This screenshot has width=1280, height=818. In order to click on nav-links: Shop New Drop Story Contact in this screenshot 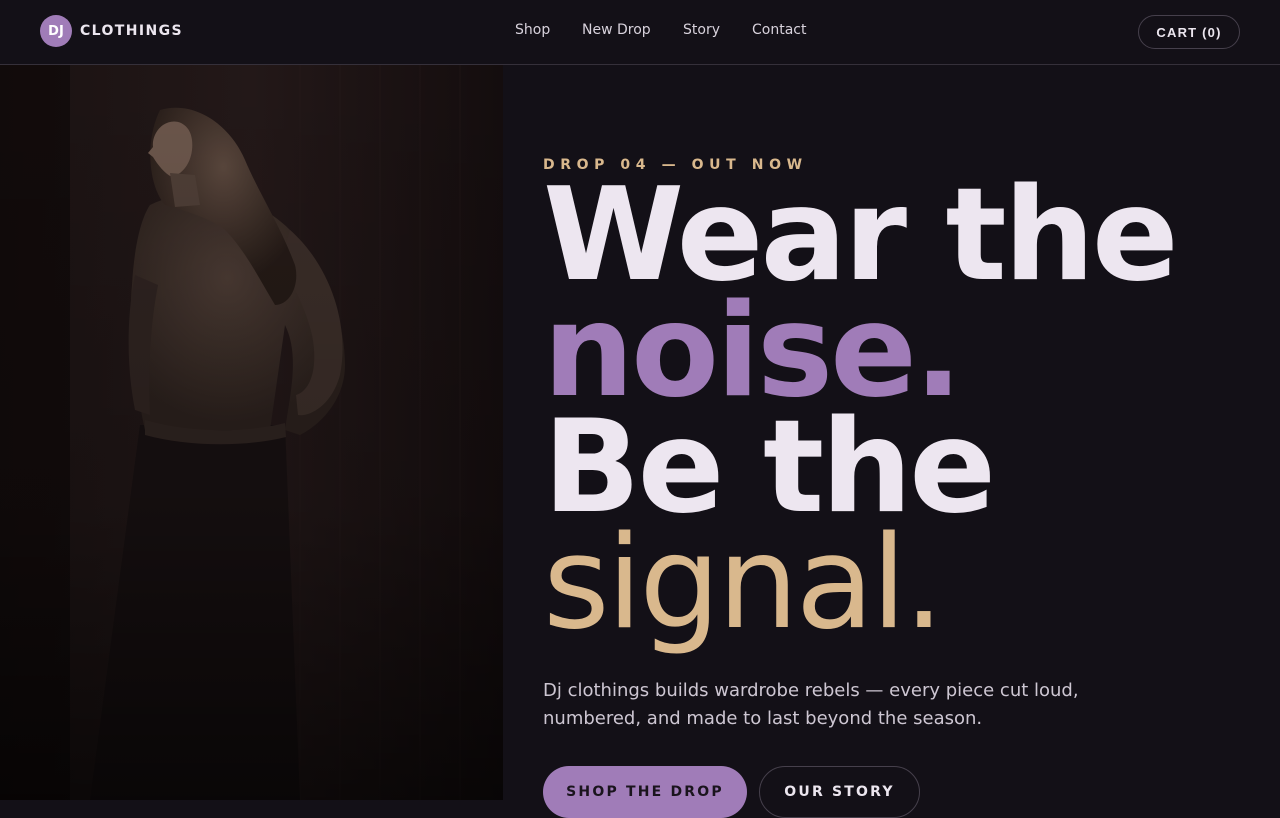, I will do `click(640, 32)`.